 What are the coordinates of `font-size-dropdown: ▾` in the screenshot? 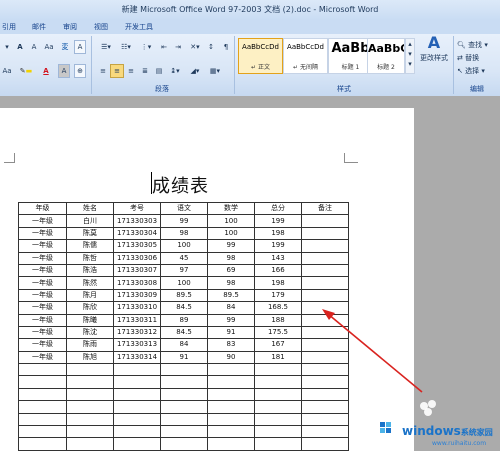 It's located at (7, 47).